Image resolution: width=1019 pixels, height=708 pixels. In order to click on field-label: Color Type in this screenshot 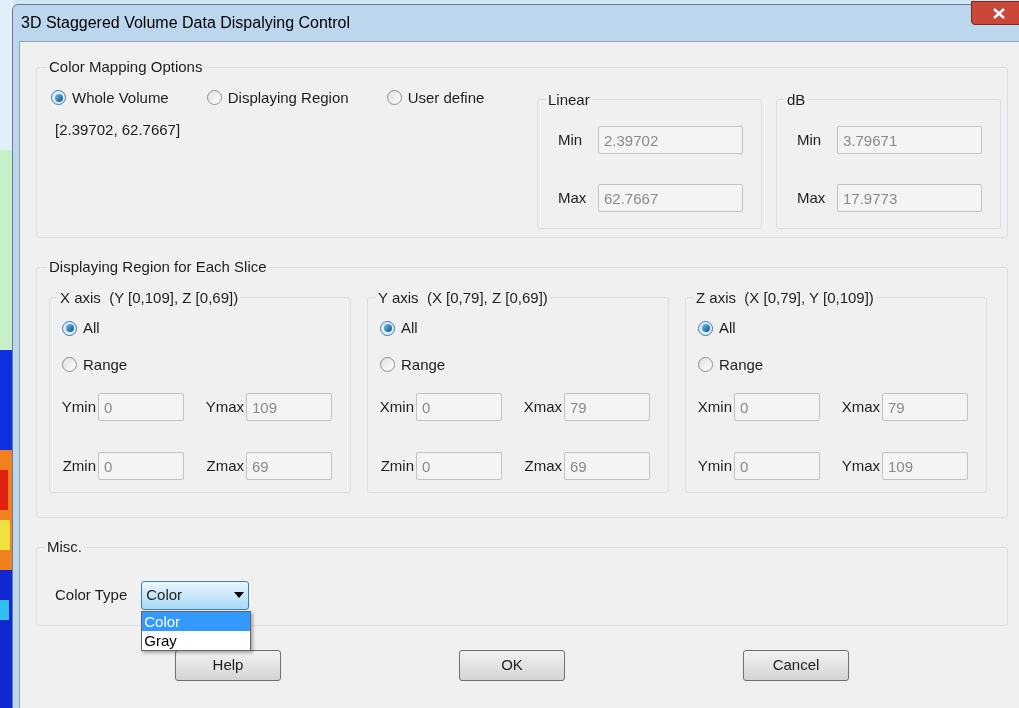, I will do `click(91, 594)`.